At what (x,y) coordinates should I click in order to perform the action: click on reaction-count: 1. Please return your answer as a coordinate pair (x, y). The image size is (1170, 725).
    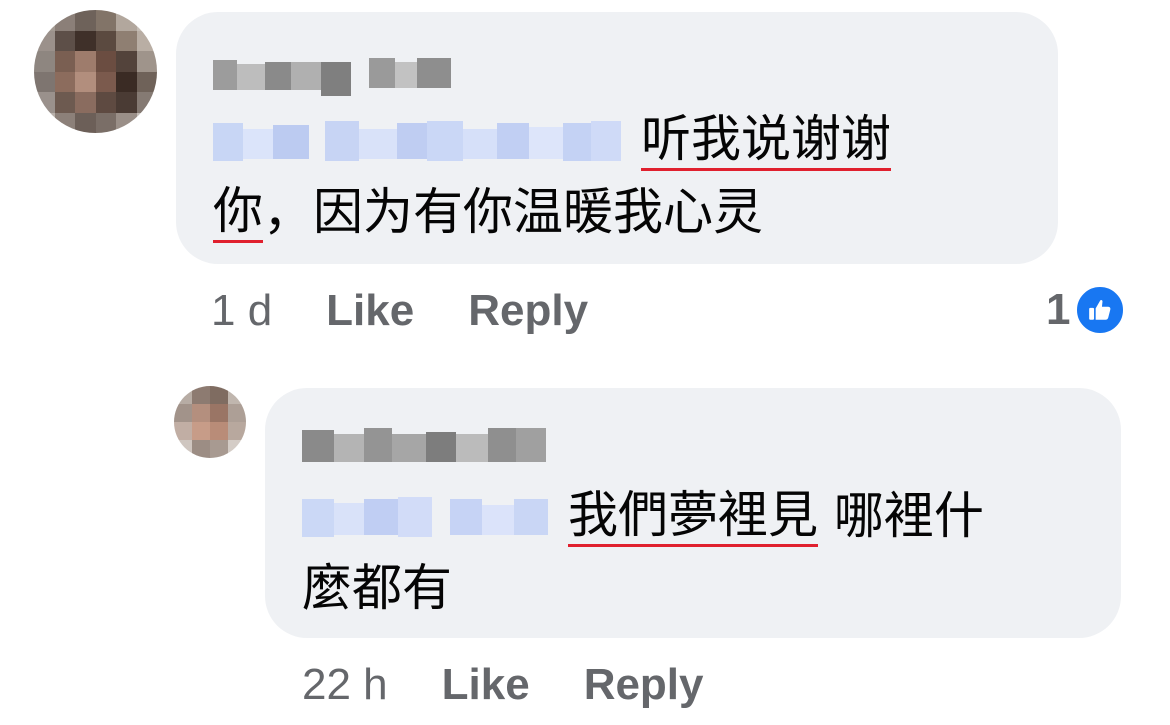
    Looking at the image, I should click on (1058, 309).